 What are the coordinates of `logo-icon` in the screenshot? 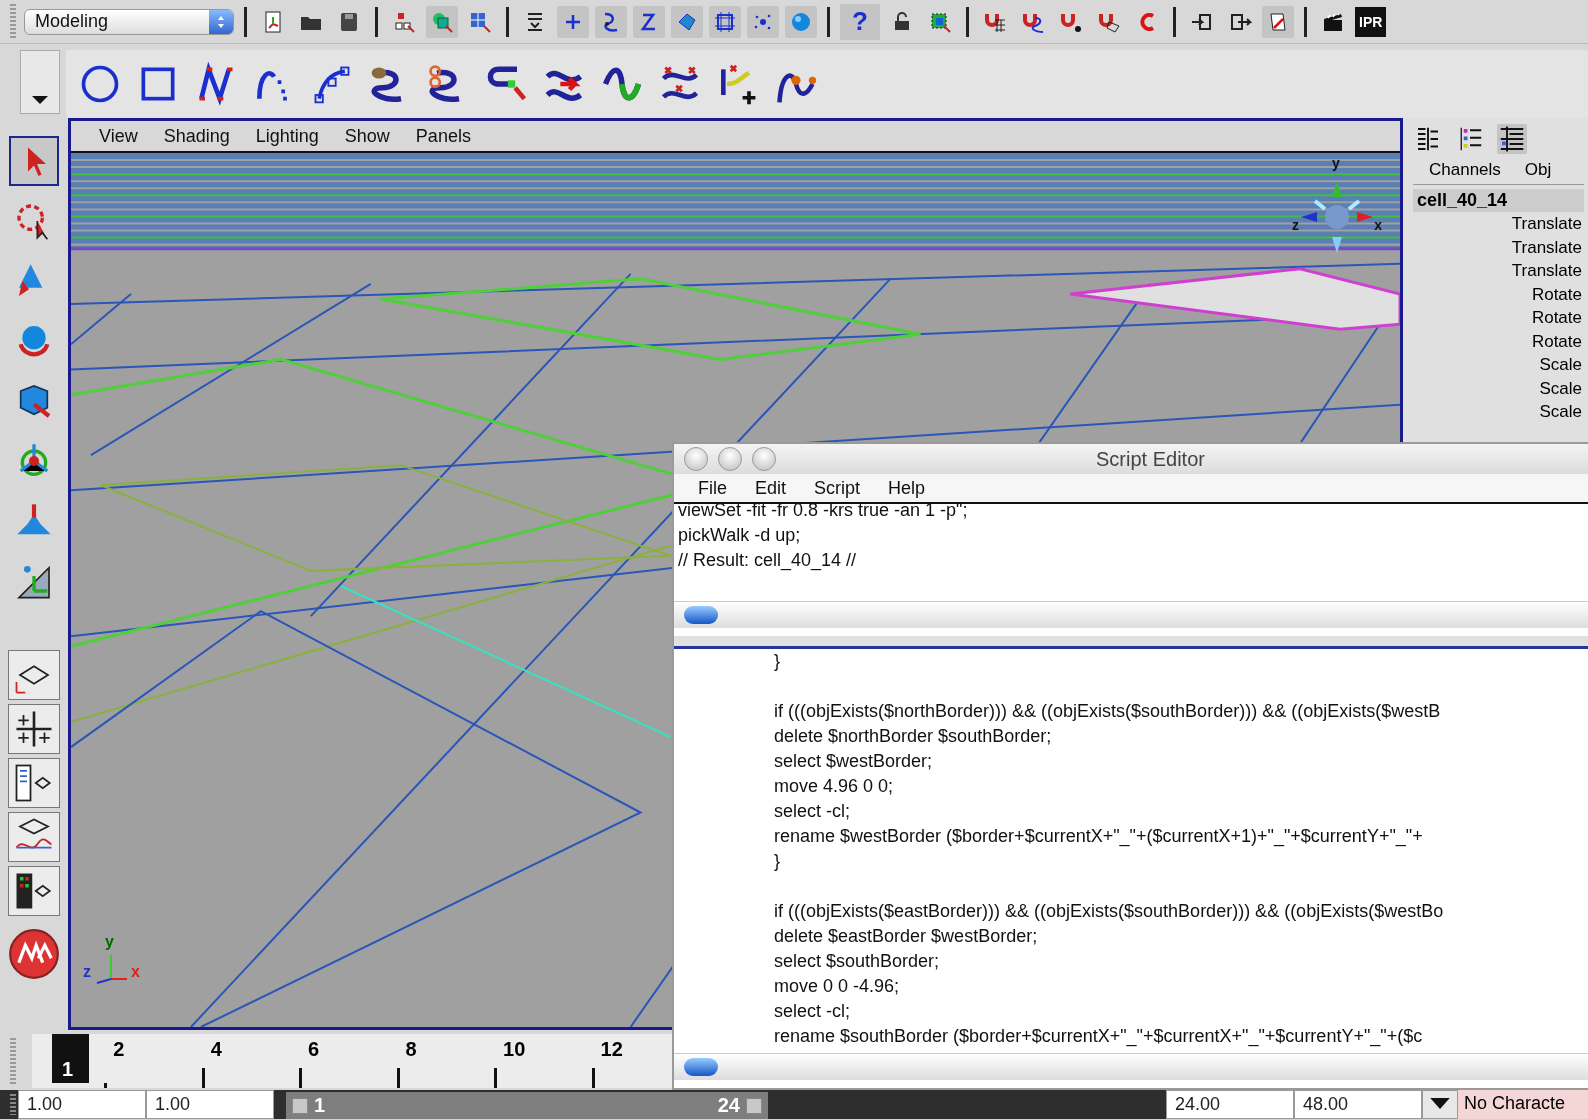 It's located at (34, 954).